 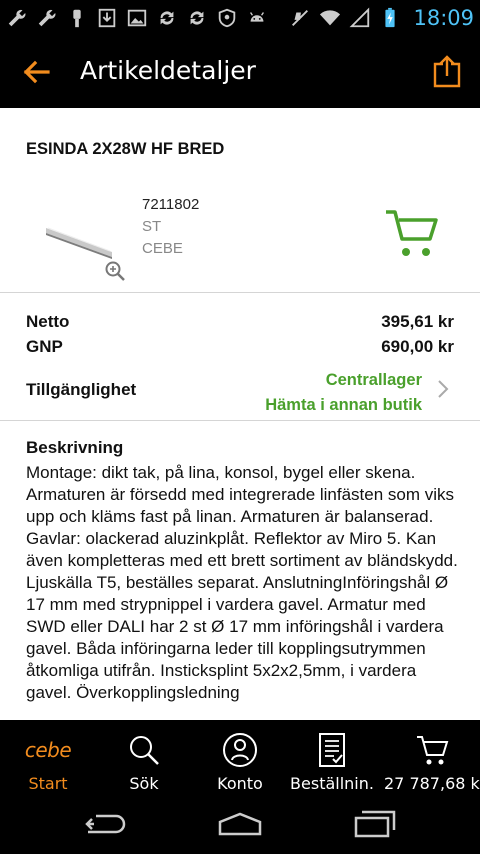 What do you see at coordinates (48, 321) in the screenshot?
I see `netto-label: Netto` at bounding box center [48, 321].